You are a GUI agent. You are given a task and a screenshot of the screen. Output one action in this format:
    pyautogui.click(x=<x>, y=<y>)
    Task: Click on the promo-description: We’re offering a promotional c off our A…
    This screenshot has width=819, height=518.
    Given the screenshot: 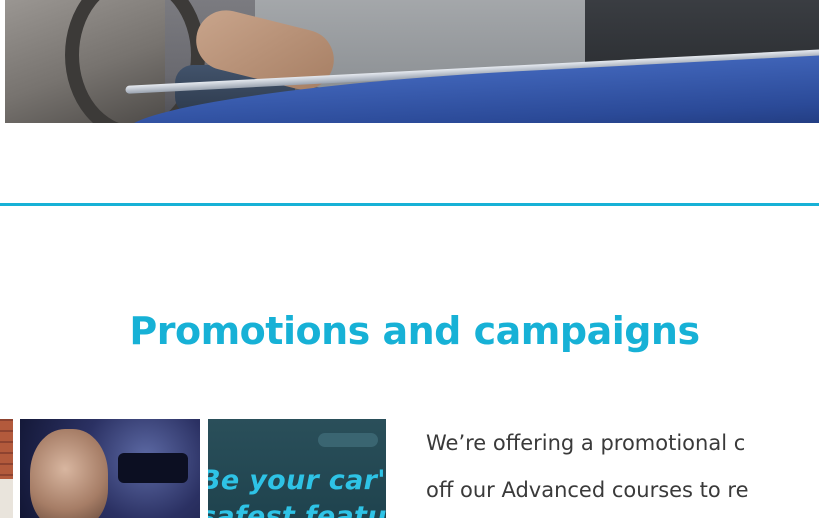 What is the action you would take?
    pyautogui.click(x=622, y=467)
    